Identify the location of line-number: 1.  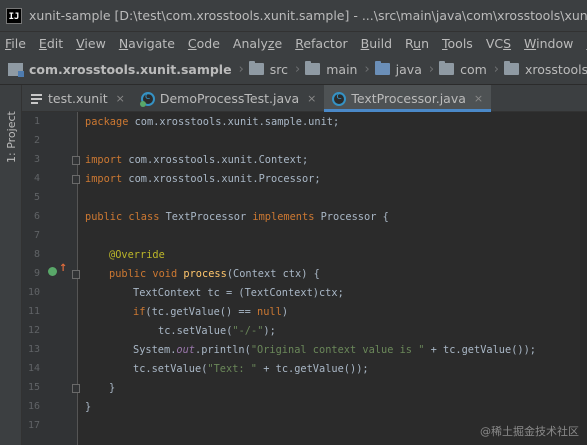
(36, 121).